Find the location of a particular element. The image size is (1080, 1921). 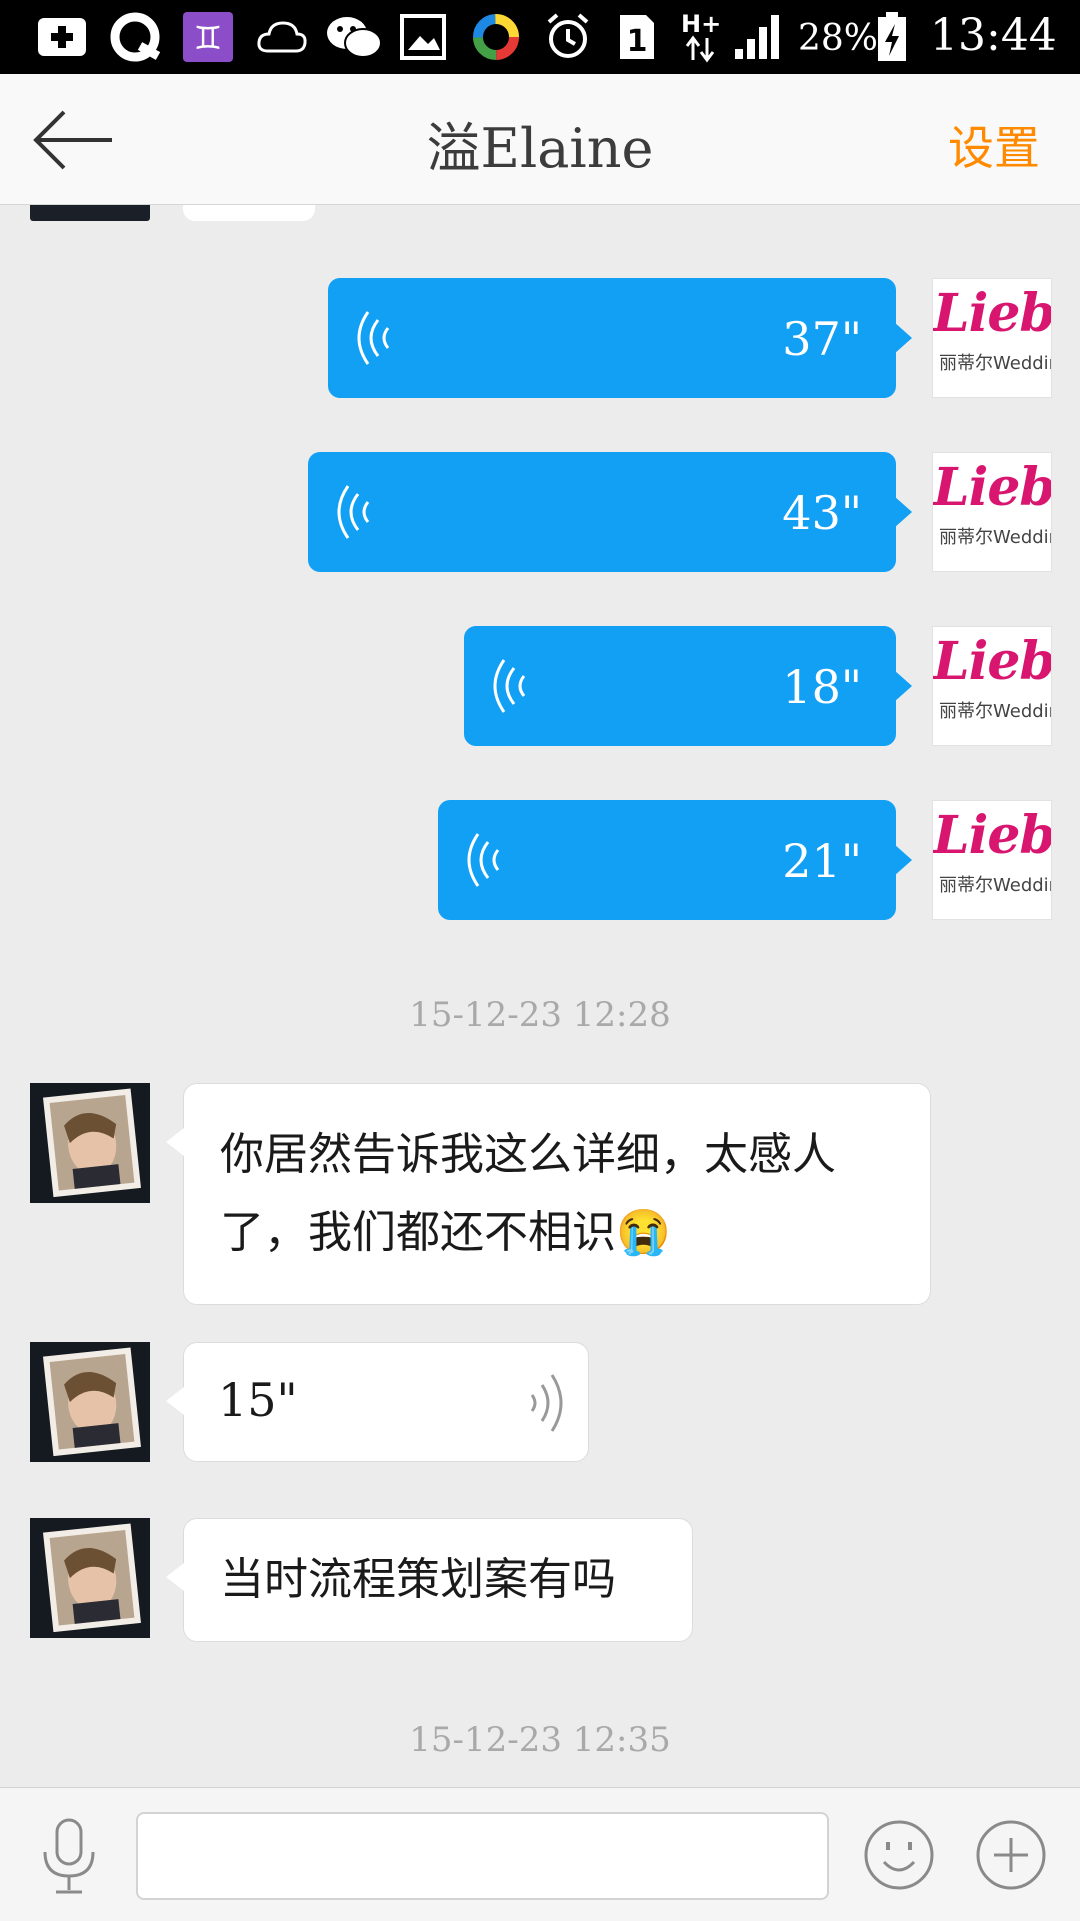

battery-icon is located at coordinates (892, 36).